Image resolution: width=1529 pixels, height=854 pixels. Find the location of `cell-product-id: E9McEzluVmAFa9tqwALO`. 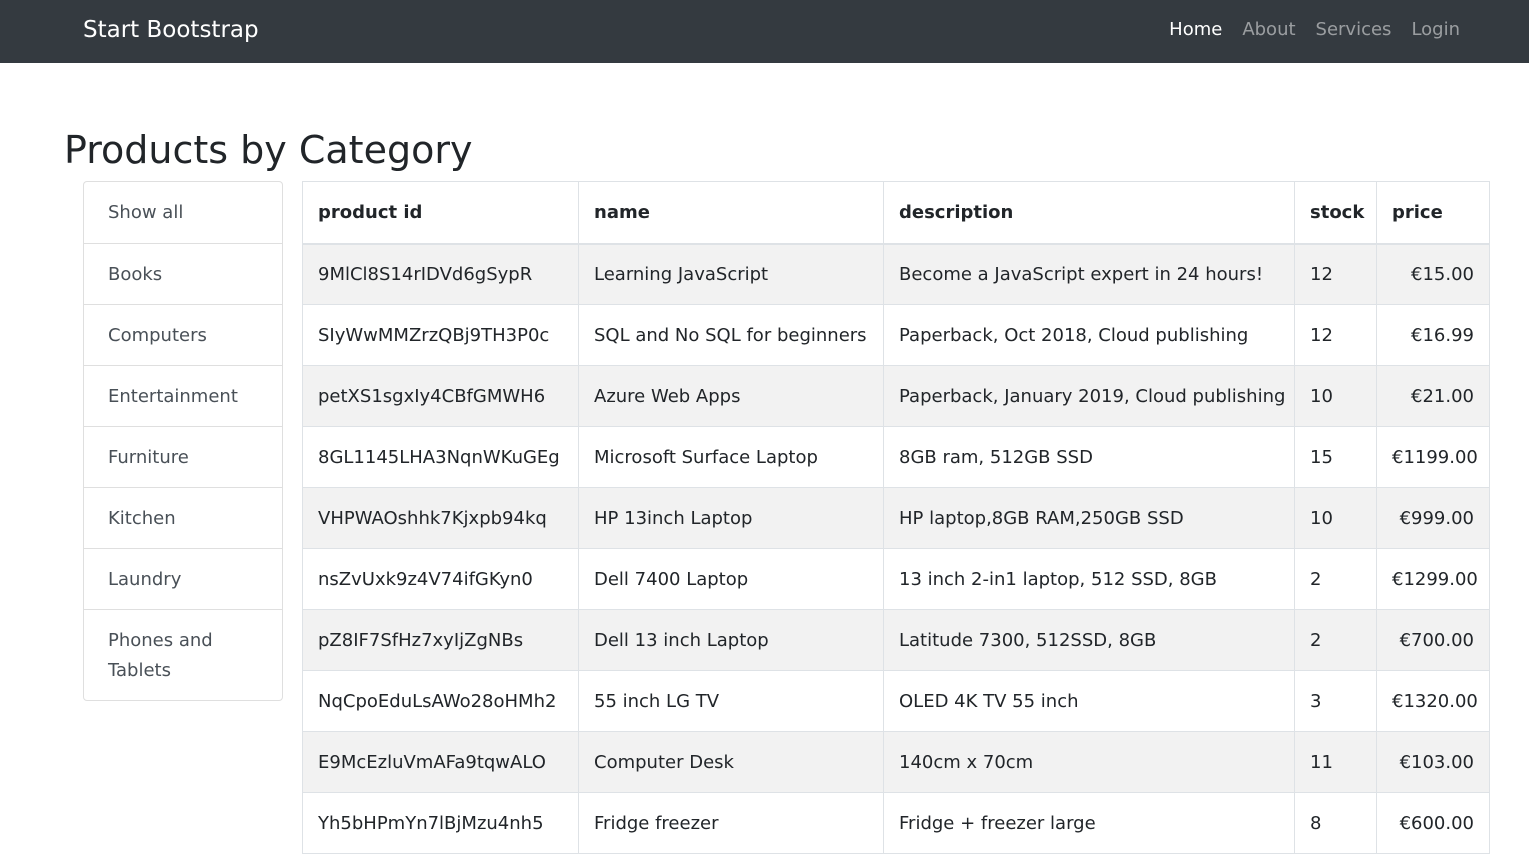

cell-product-id: E9McEzluVmAFa9tqwALO is located at coordinates (440, 762).